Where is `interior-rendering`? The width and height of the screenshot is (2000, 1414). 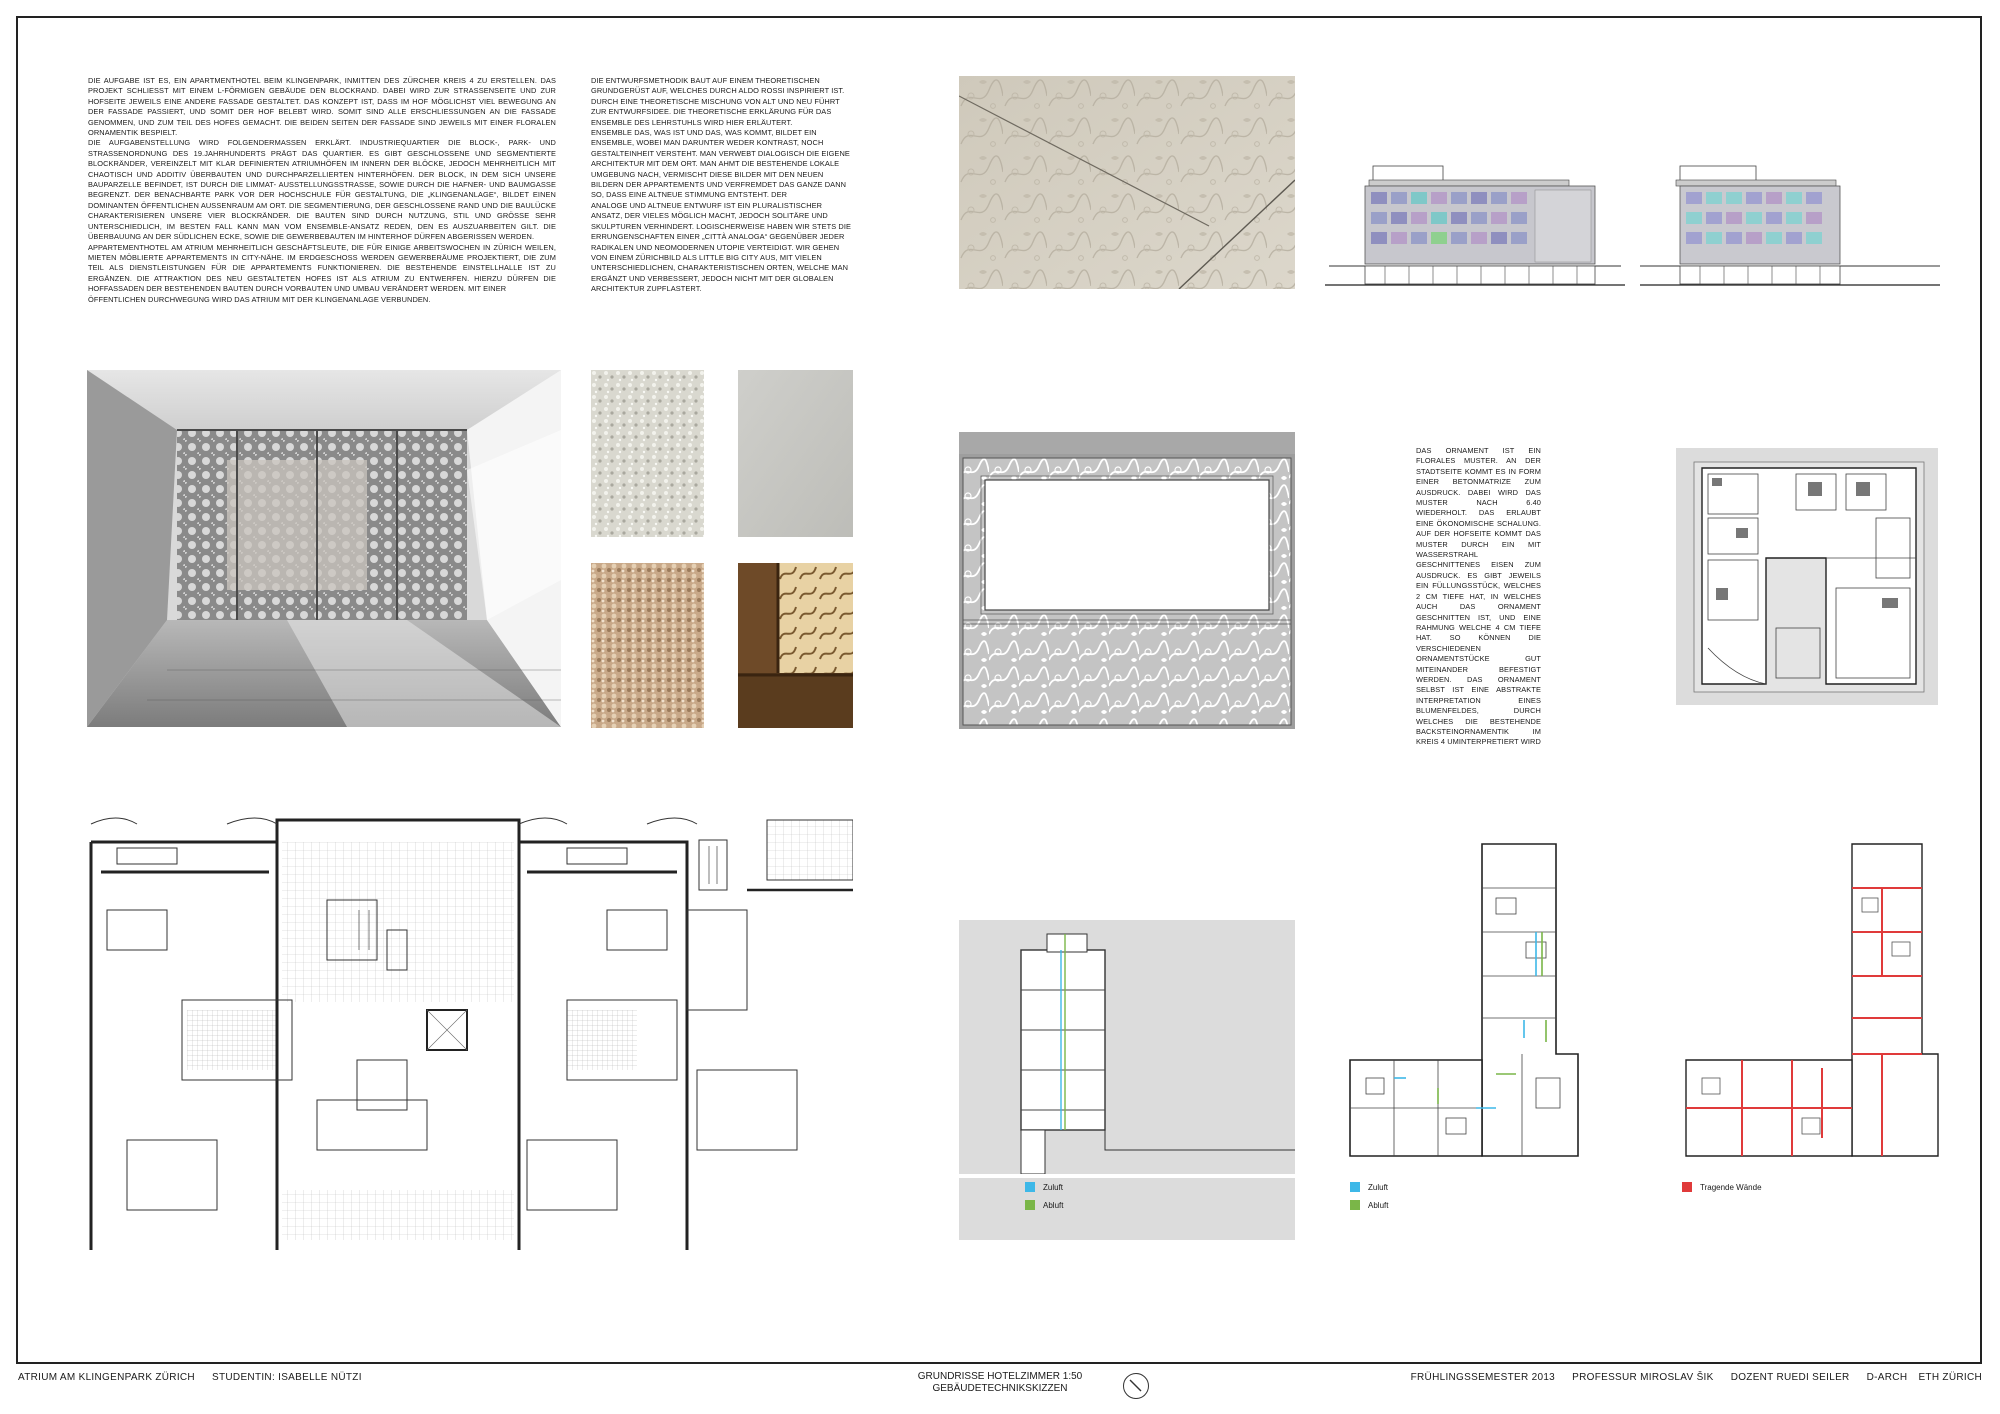 interior-rendering is located at coordinates (324, 548).